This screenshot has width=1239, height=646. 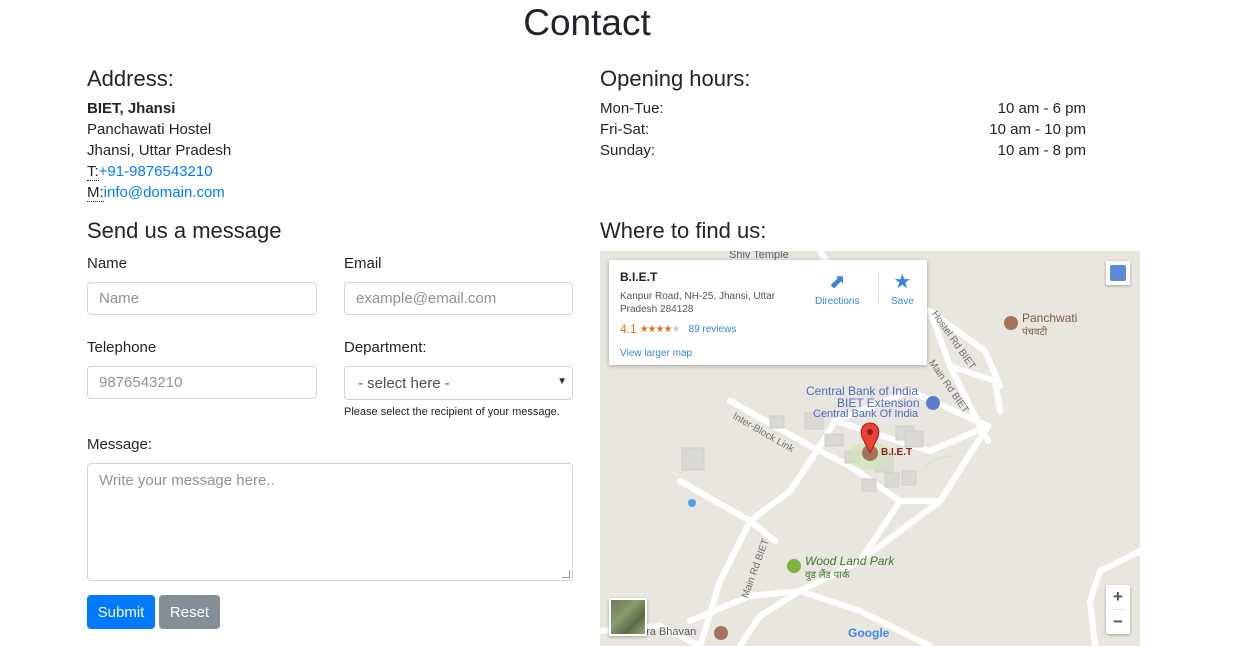 I want to click on satellite-toggle, so click(x=628, y=617).